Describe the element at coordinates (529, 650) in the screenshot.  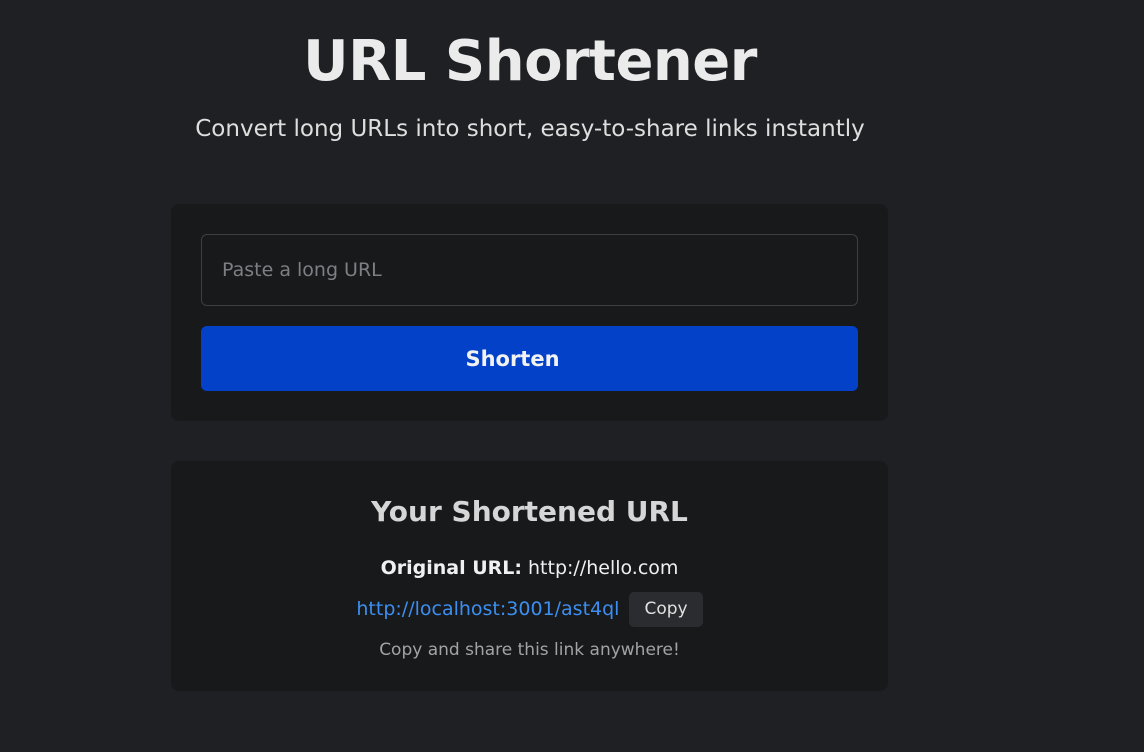
I see `share-hint: Copy and share this link anywhere!` at that location.